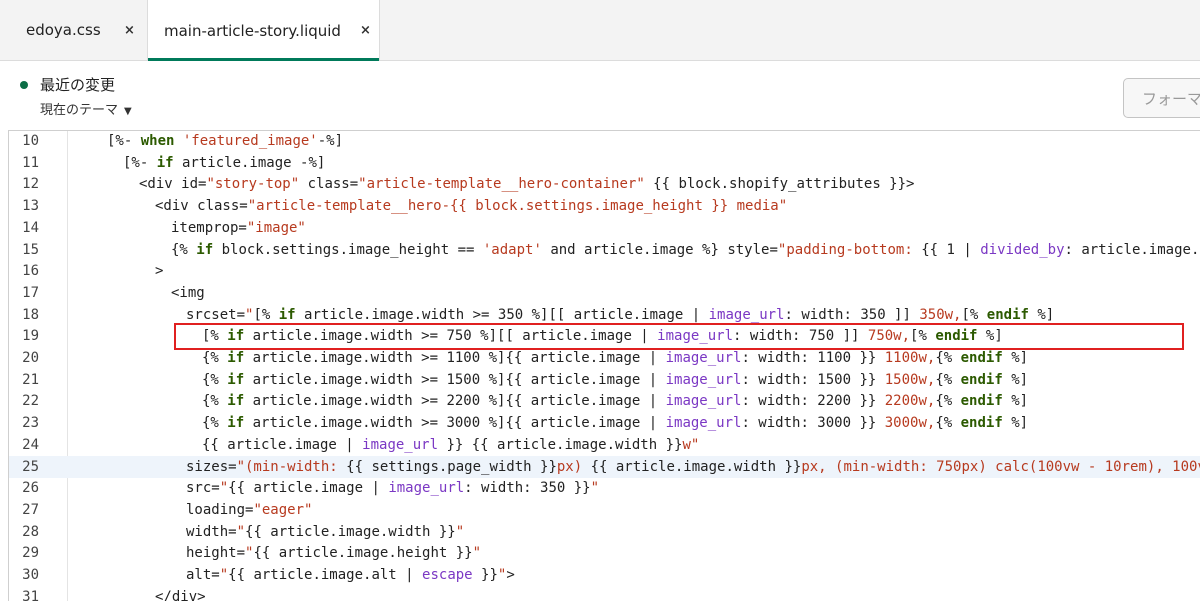 The height and width of the screenshot is (601, 1200). Describe the element at coordinates (30, 509) in the screenshot. I see `line-number: 27` at that location.